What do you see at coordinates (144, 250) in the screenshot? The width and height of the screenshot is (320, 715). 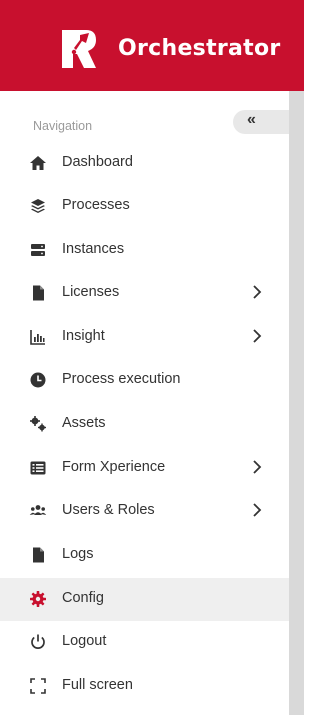 I see `sidebar-item-instances: Instances` at bounding box center [144, 250].